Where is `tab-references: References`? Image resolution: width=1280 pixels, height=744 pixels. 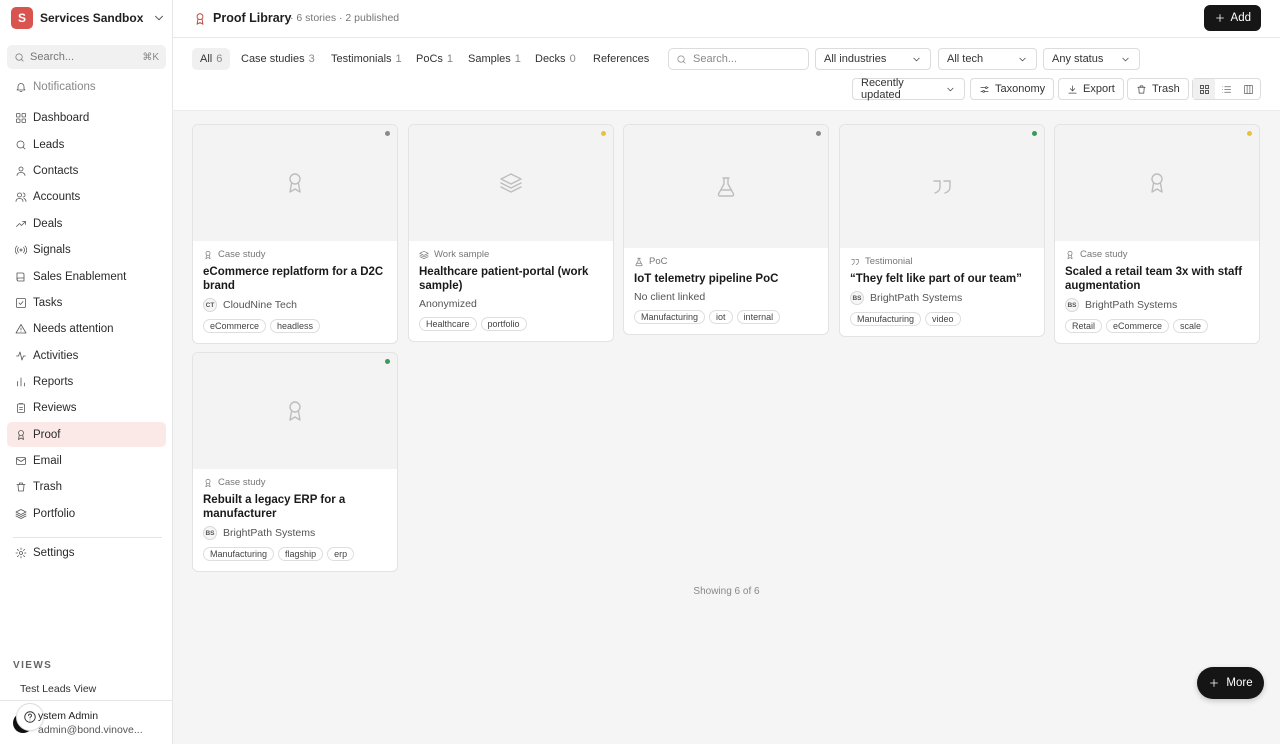 tab-references: References is located at coordinates (621, 59).